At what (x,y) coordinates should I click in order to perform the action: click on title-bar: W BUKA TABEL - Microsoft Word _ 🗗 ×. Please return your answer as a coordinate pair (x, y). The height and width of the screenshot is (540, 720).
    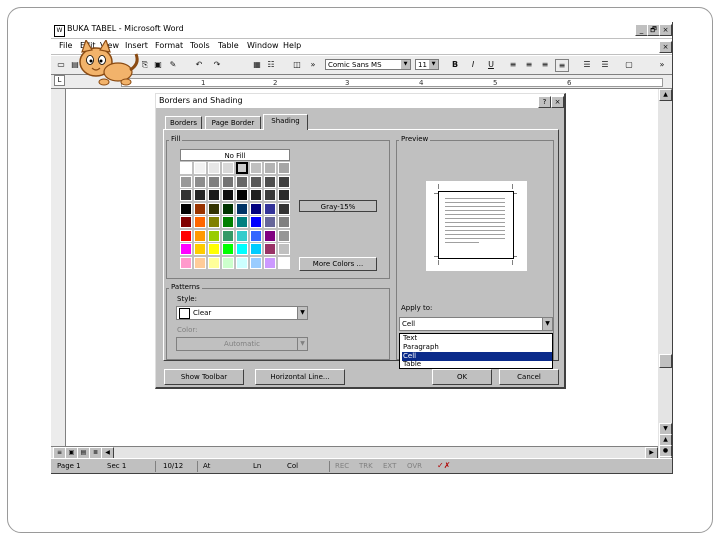
    Looking at the image, I should click on (361, 30).